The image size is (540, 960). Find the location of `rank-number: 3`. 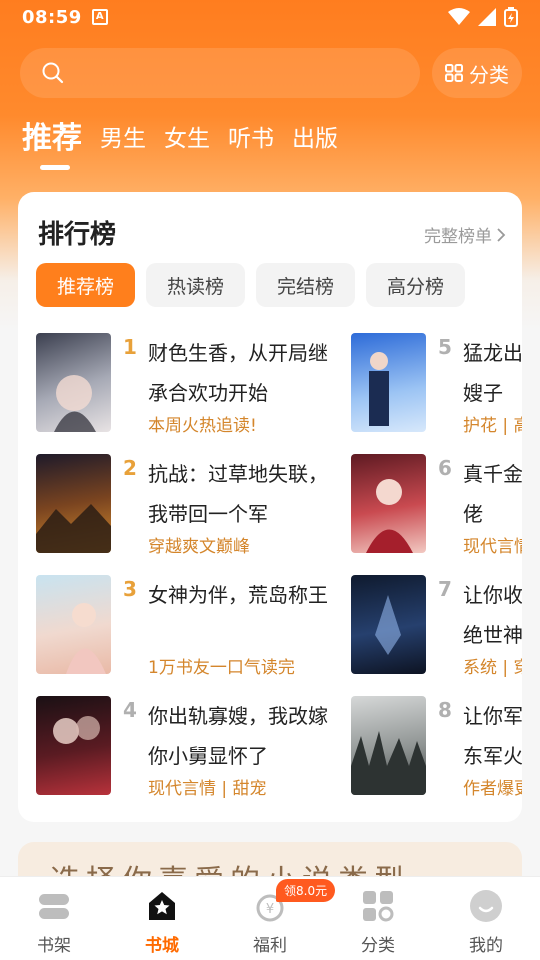

rank-number: 3 is located at coordinates (130, 589).